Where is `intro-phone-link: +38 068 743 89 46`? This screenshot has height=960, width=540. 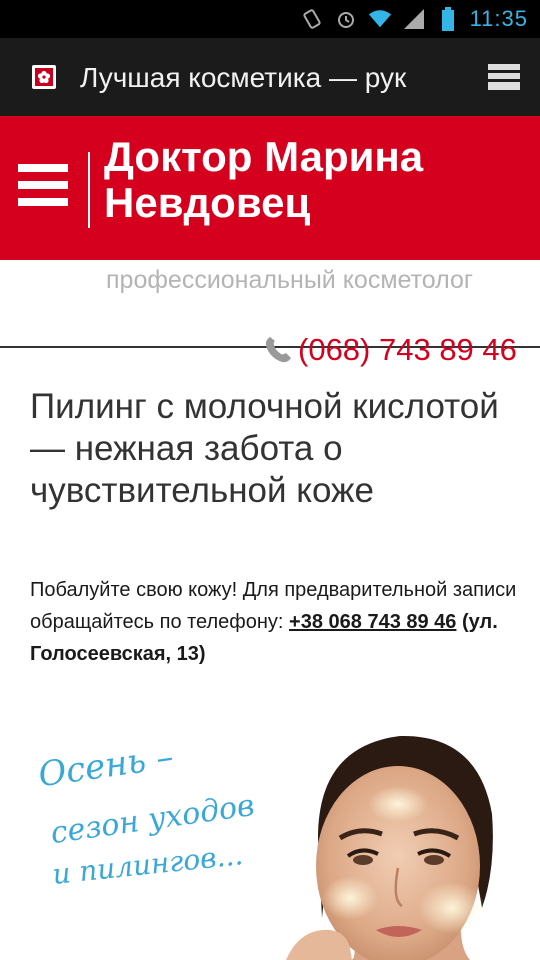 intro-phone-link: +38 068 743 89 46 is located at coordinates (372, 622).